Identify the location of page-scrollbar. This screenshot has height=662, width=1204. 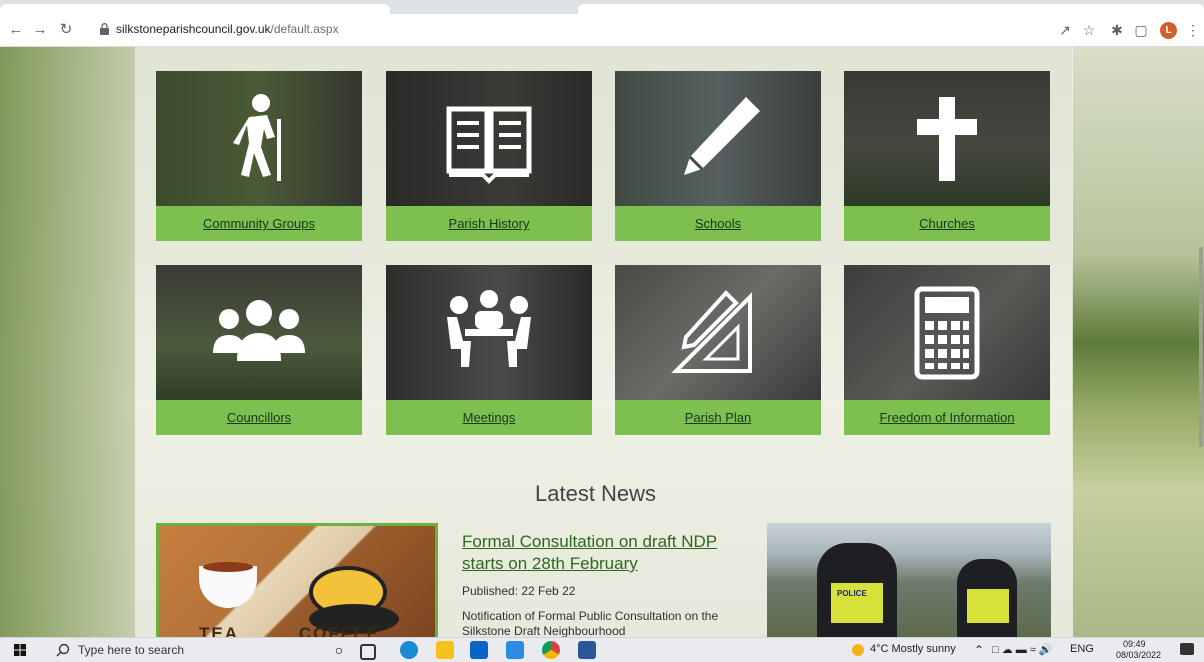
(1201, 342).